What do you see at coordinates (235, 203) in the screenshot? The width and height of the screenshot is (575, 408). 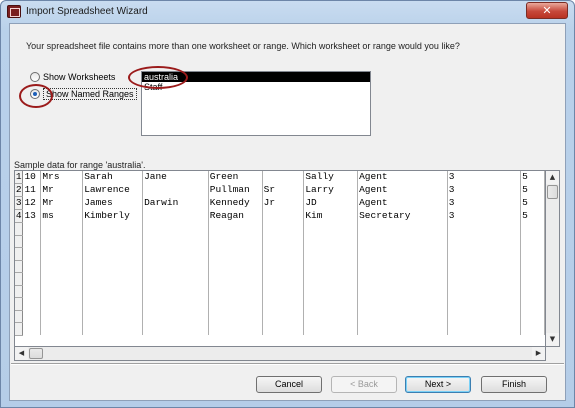 I see `table-cell: Kennedy` at bounding box center [235, 203].